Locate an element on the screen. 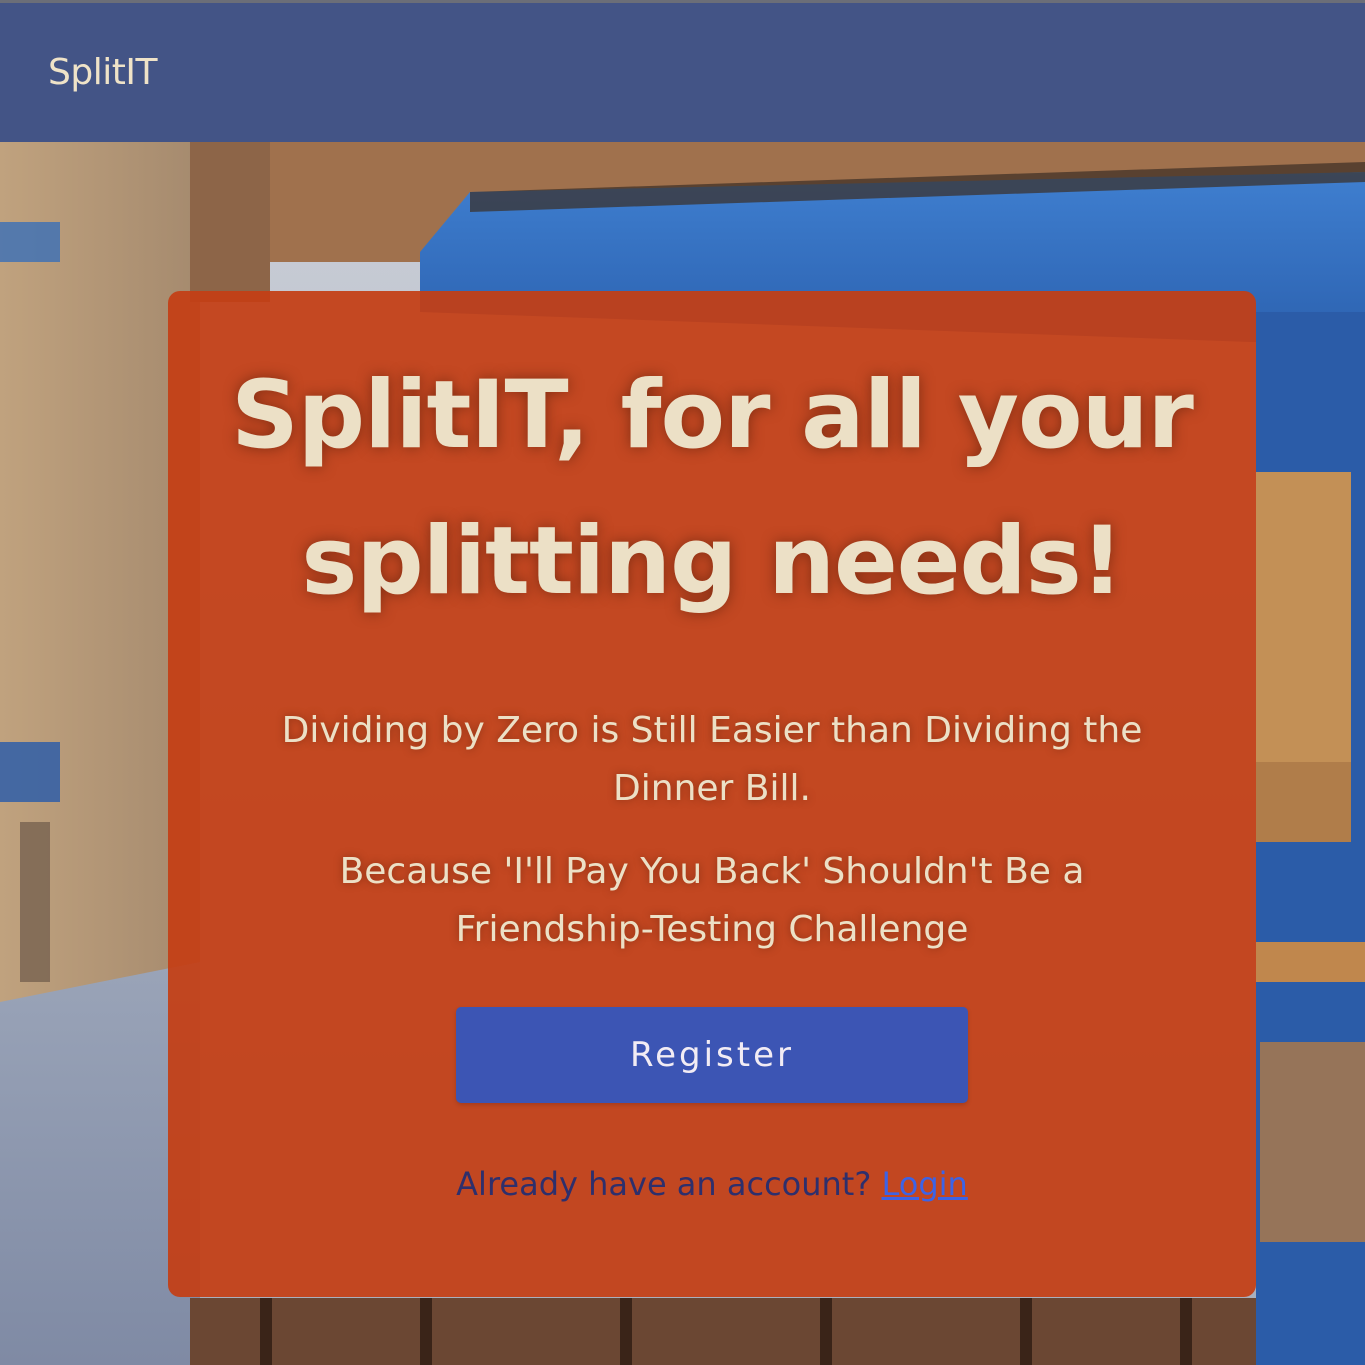  register-button: Register is located at coordinates (712, 1055).